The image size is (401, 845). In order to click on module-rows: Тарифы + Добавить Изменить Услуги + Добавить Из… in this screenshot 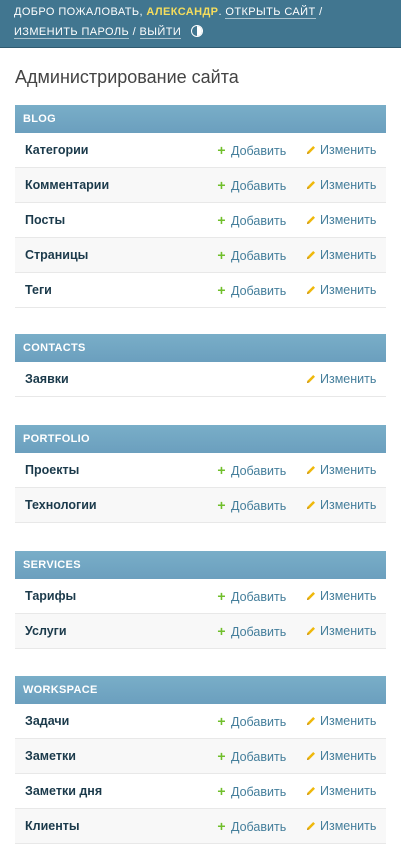, I will do `click(200, 614)`.